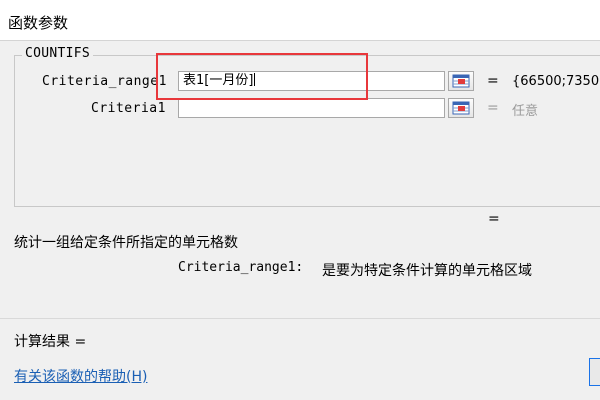 This screenshot has height=400, width=600. Describe the element at coordinates (494, 219) in the screenshot. I see `formula-result-equals: =` at that location.